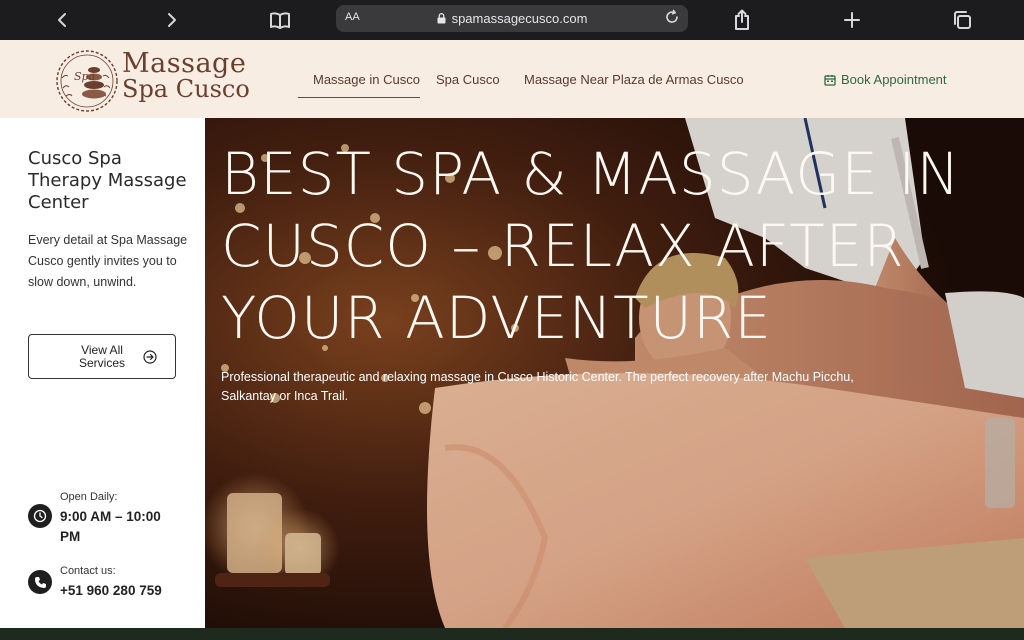 The width and height of the screenshot is (1024, 640). I want to click on reload-icon, so click(672, 17).